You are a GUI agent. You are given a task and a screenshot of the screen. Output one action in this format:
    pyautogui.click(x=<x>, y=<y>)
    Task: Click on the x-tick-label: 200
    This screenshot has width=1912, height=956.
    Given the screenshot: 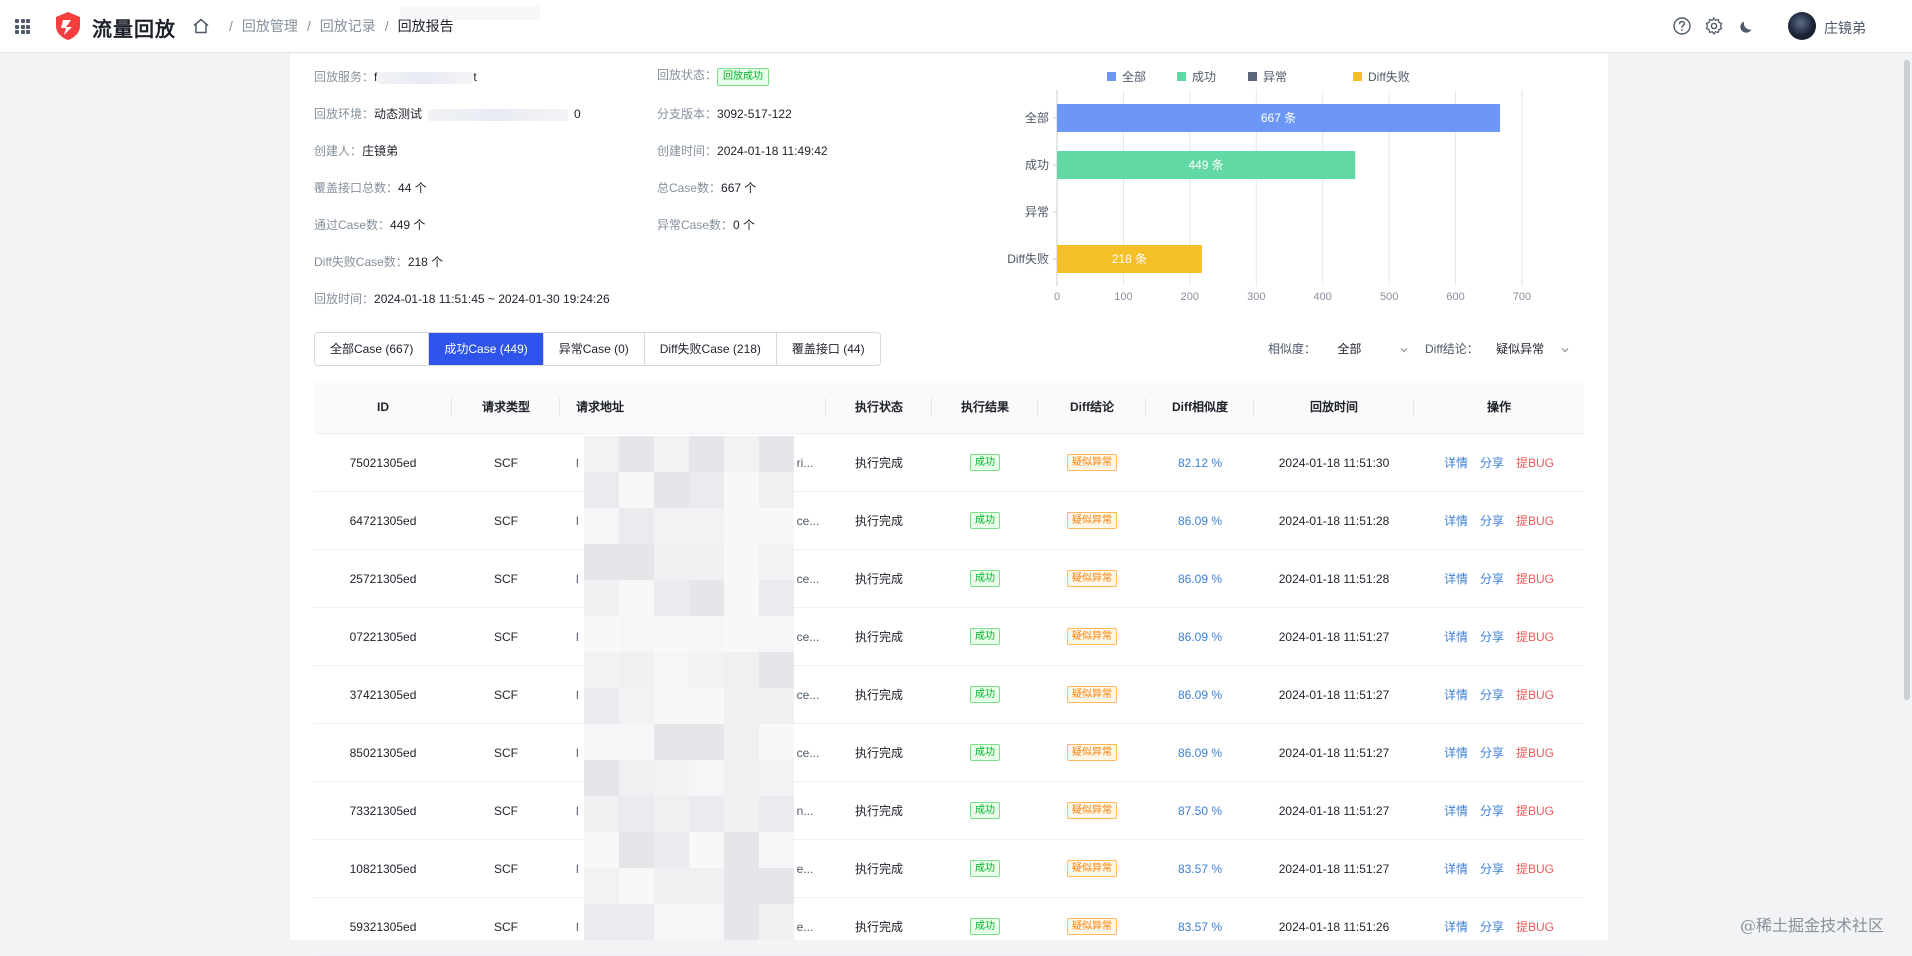 What is the action you would take?
    pyautogui.click(x=1190, y=297)
    